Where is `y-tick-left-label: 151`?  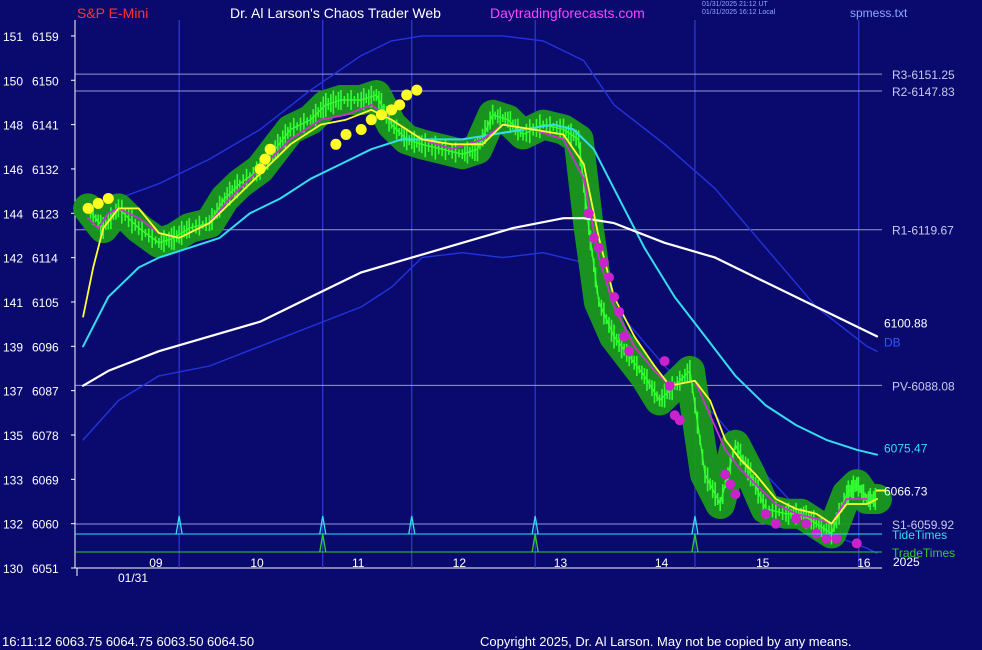
y-tick-left-label: 151 is located at coordinates (13, 37).